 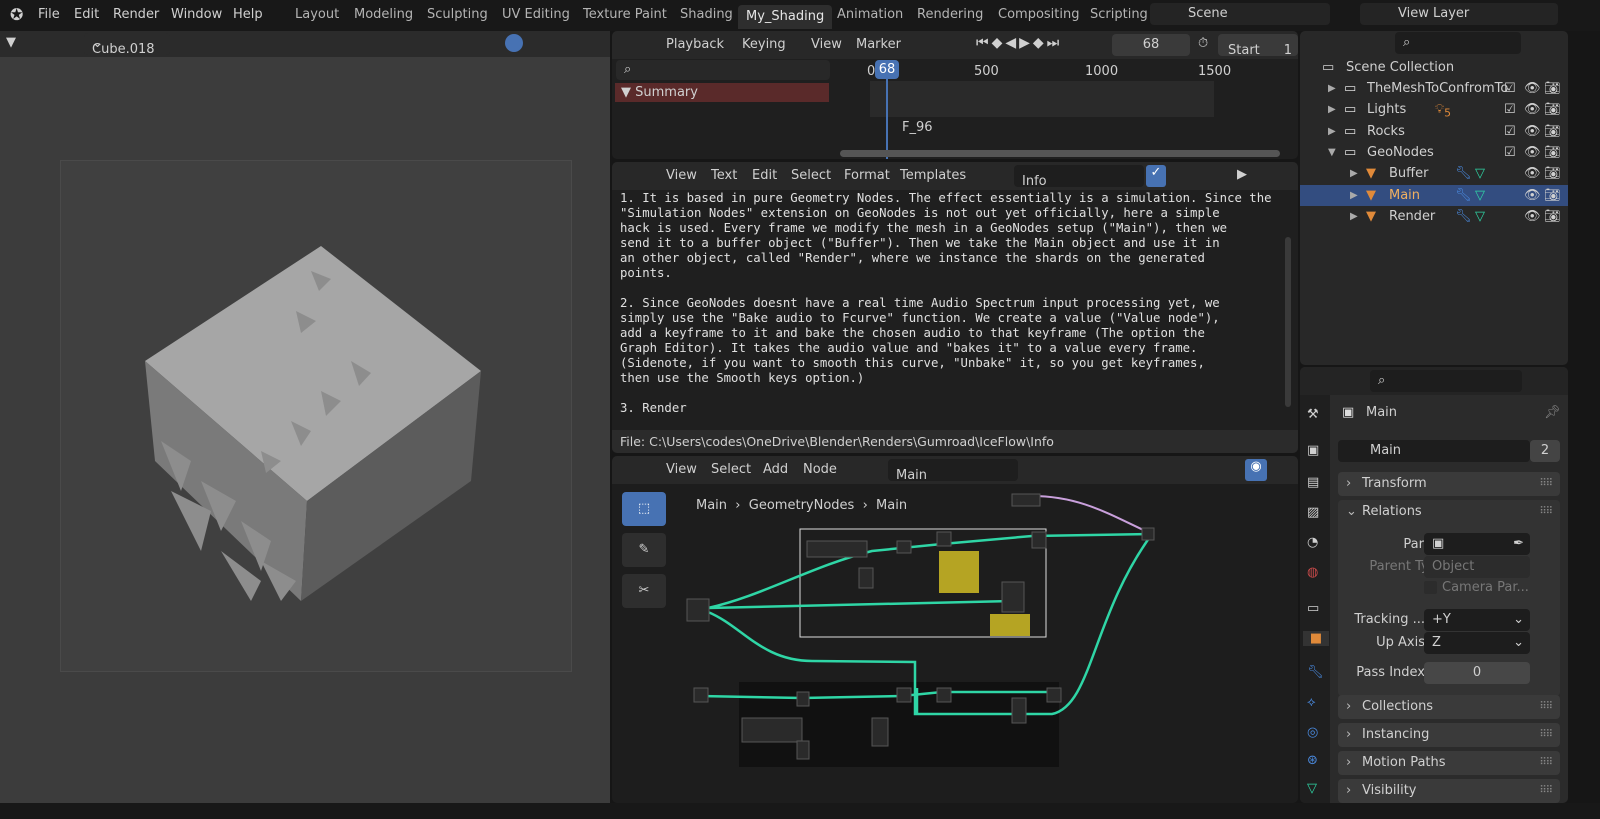 What do you see at coordinates (1434, 109) in the screenshot?
I see `outliner-item: ▶ ▭ Lights 💡︎5 ☑ 👁︎ 📷︎` at bounding box center [1434, 109].